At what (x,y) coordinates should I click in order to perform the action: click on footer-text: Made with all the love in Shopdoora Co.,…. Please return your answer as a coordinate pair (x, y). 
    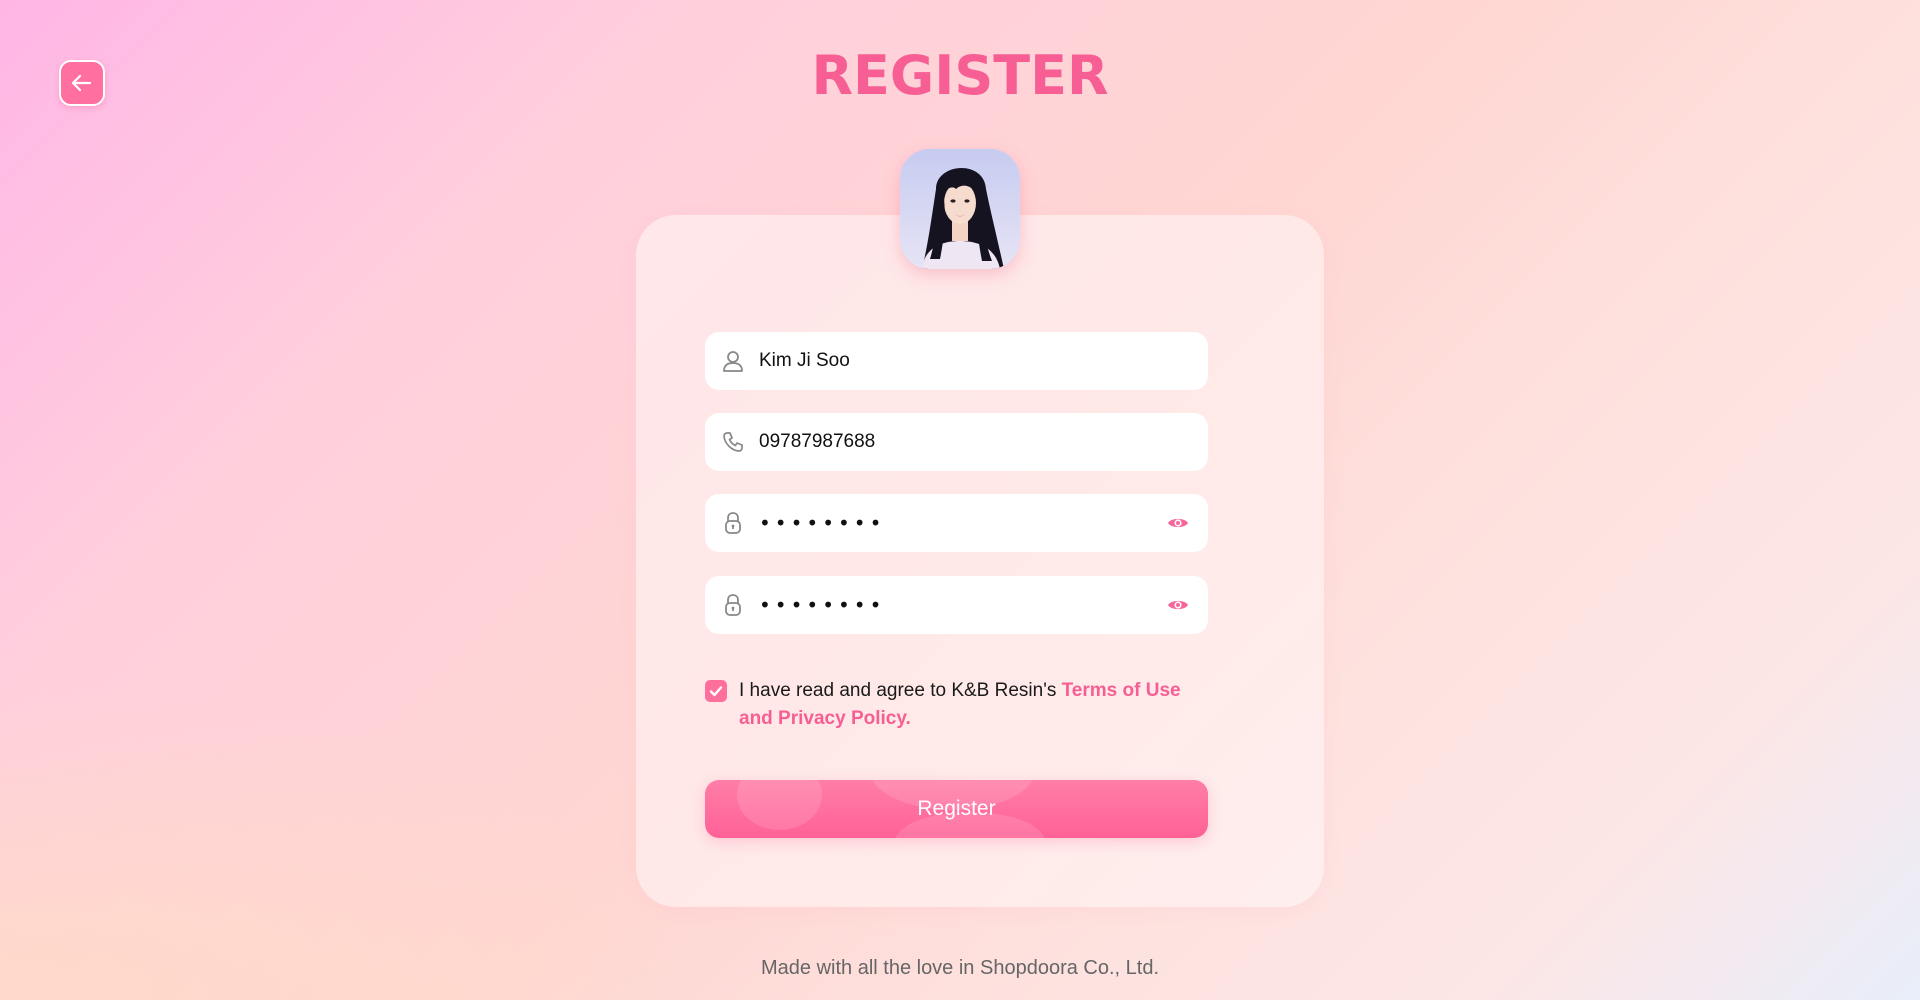
    Looking at the image, I should click on (960, 968).